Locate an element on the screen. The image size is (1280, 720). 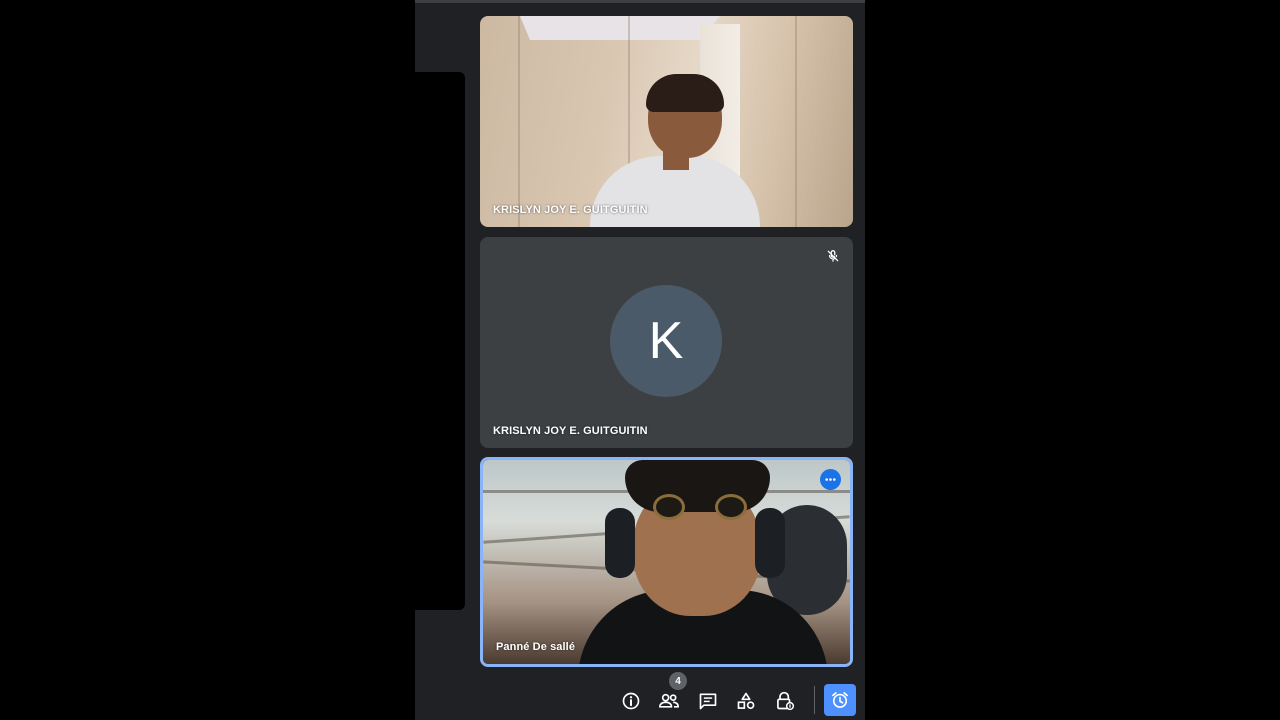
video-ceiling is located at coordinates (620, 28).